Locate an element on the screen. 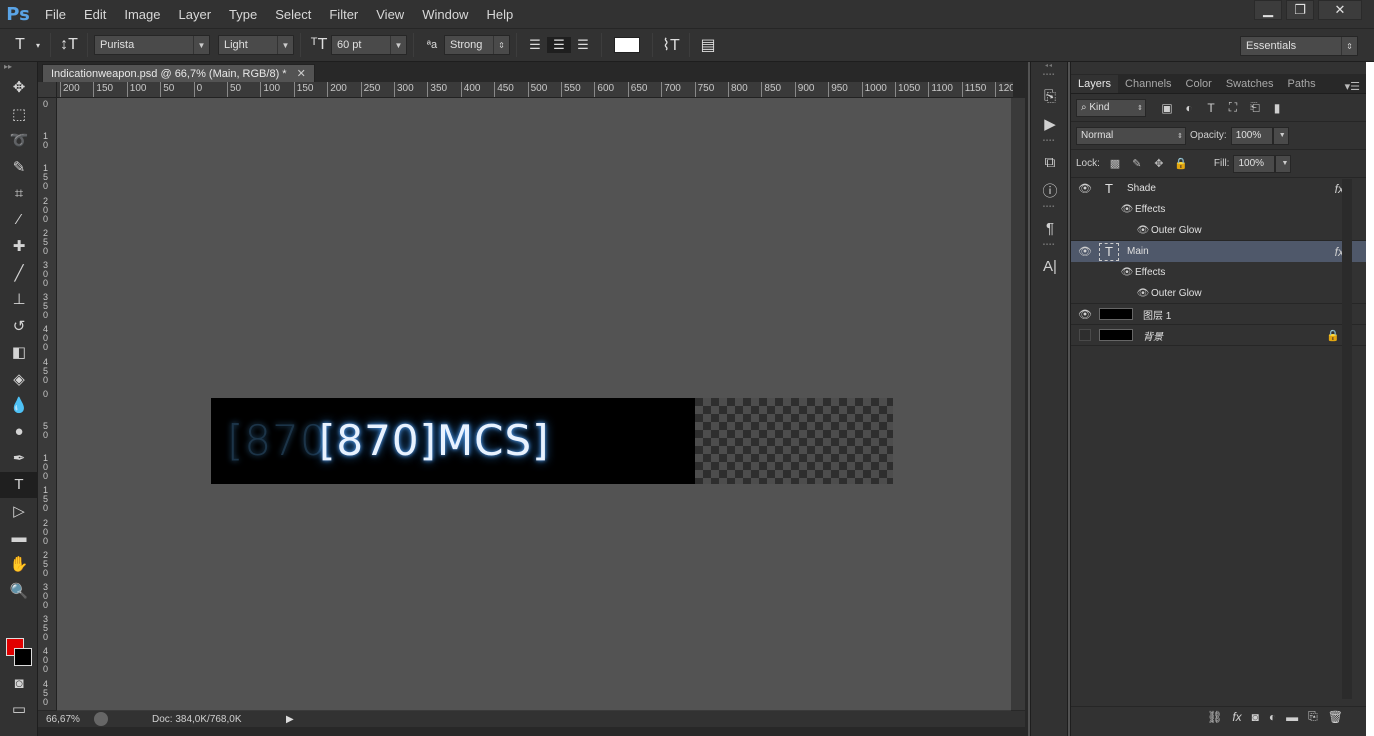  menu-edit: Edit is located at coordinates (95, 14).